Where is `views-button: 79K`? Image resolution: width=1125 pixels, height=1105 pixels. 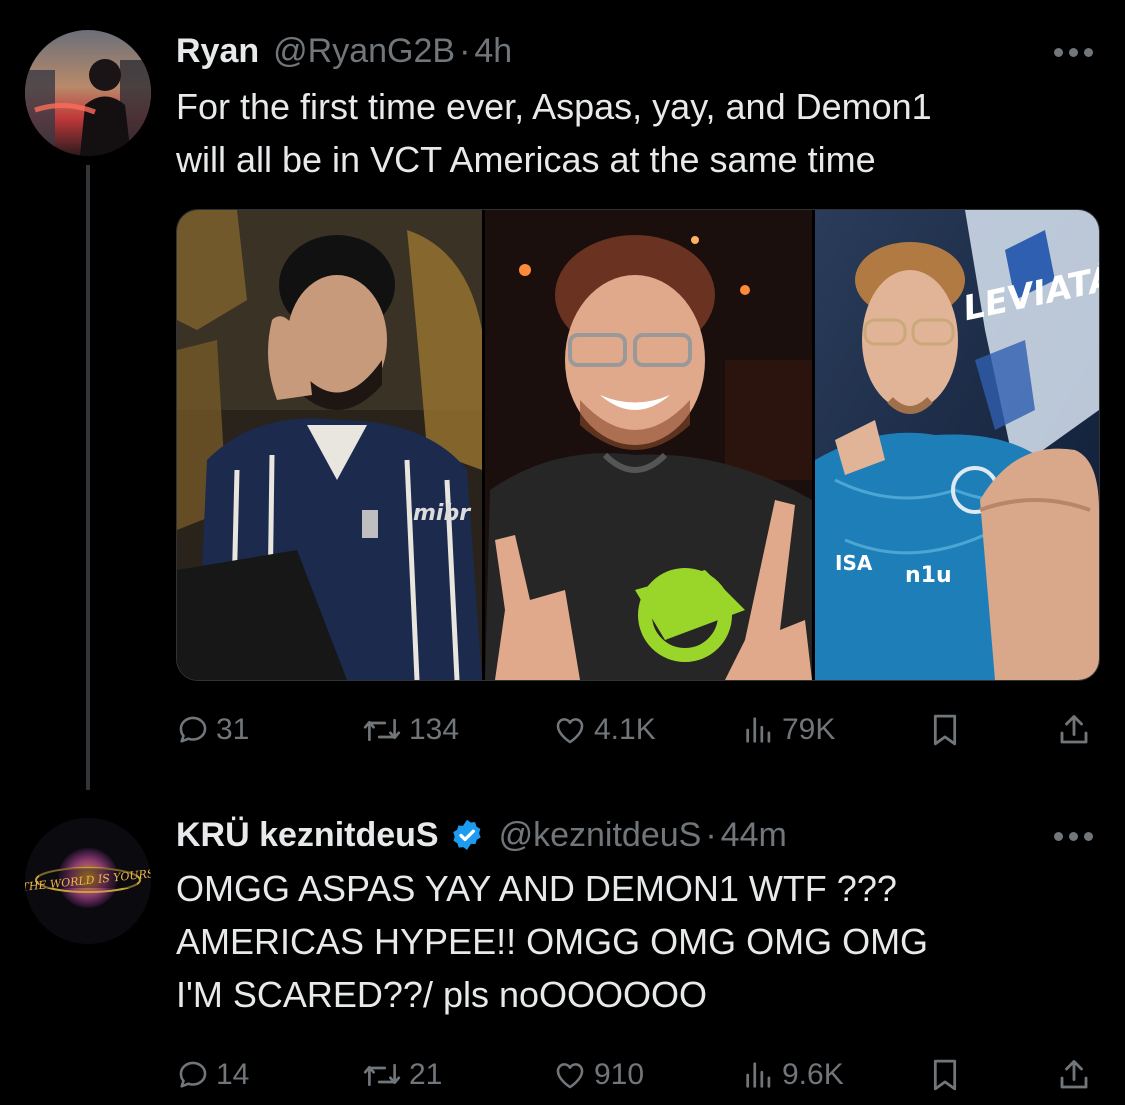
views-button: 79K is located at coordinates (788, 730).